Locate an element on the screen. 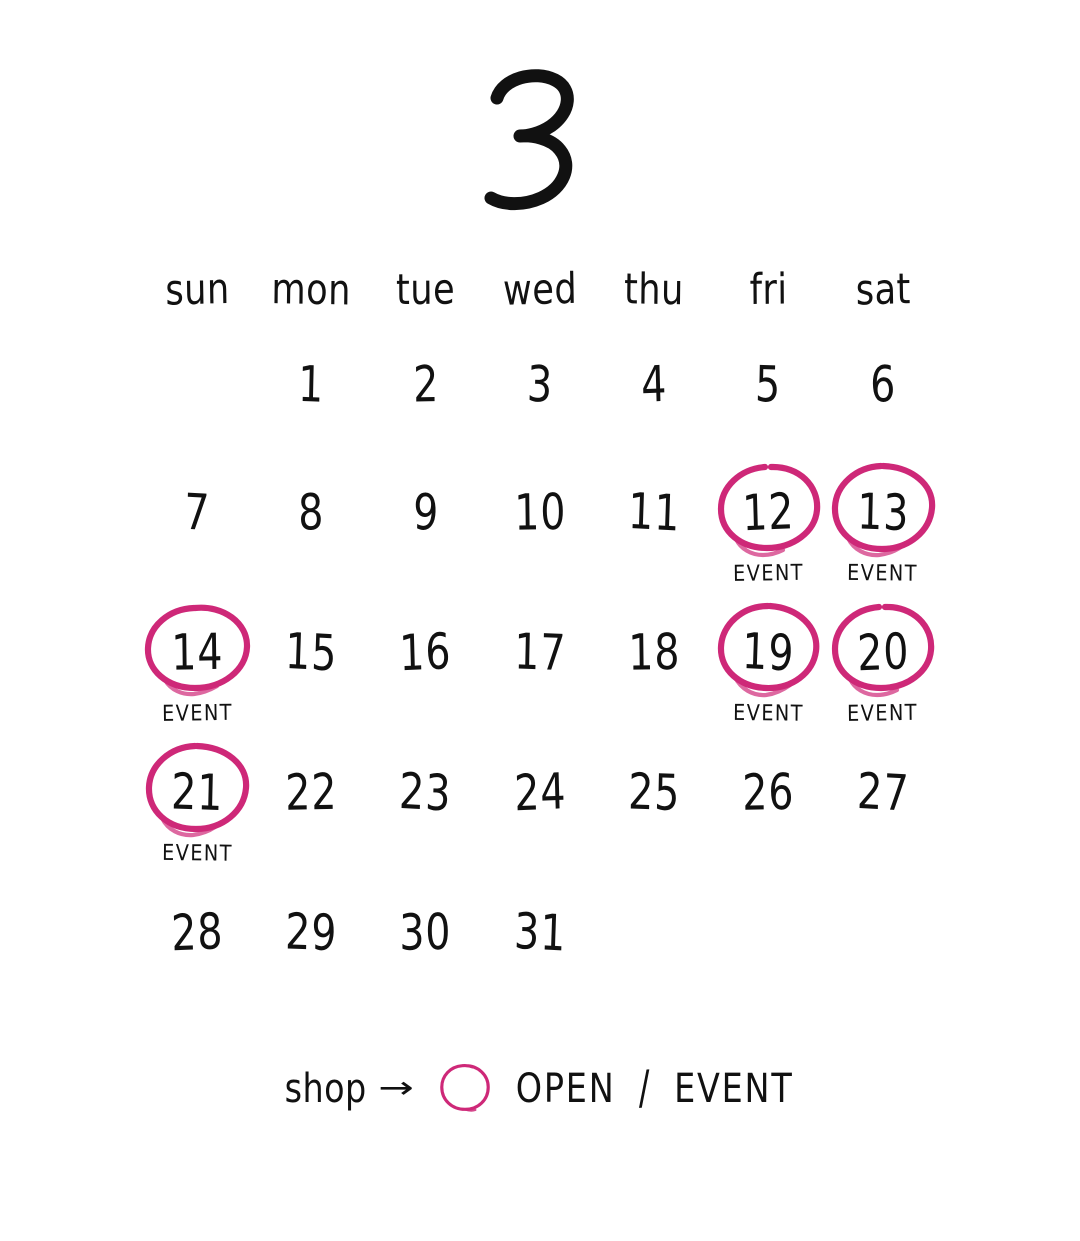  day-slot: 19 is located at coordinates (769, 650).